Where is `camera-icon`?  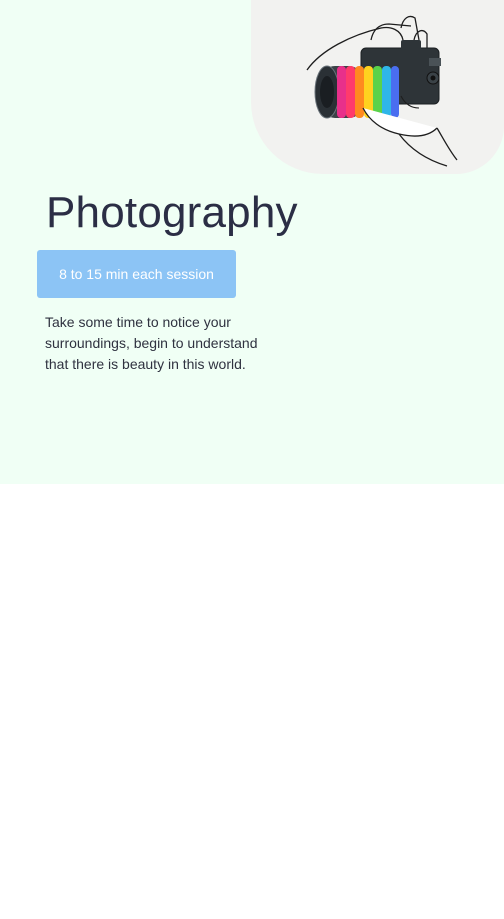 camera-icon is located at coordinates (382, 91).